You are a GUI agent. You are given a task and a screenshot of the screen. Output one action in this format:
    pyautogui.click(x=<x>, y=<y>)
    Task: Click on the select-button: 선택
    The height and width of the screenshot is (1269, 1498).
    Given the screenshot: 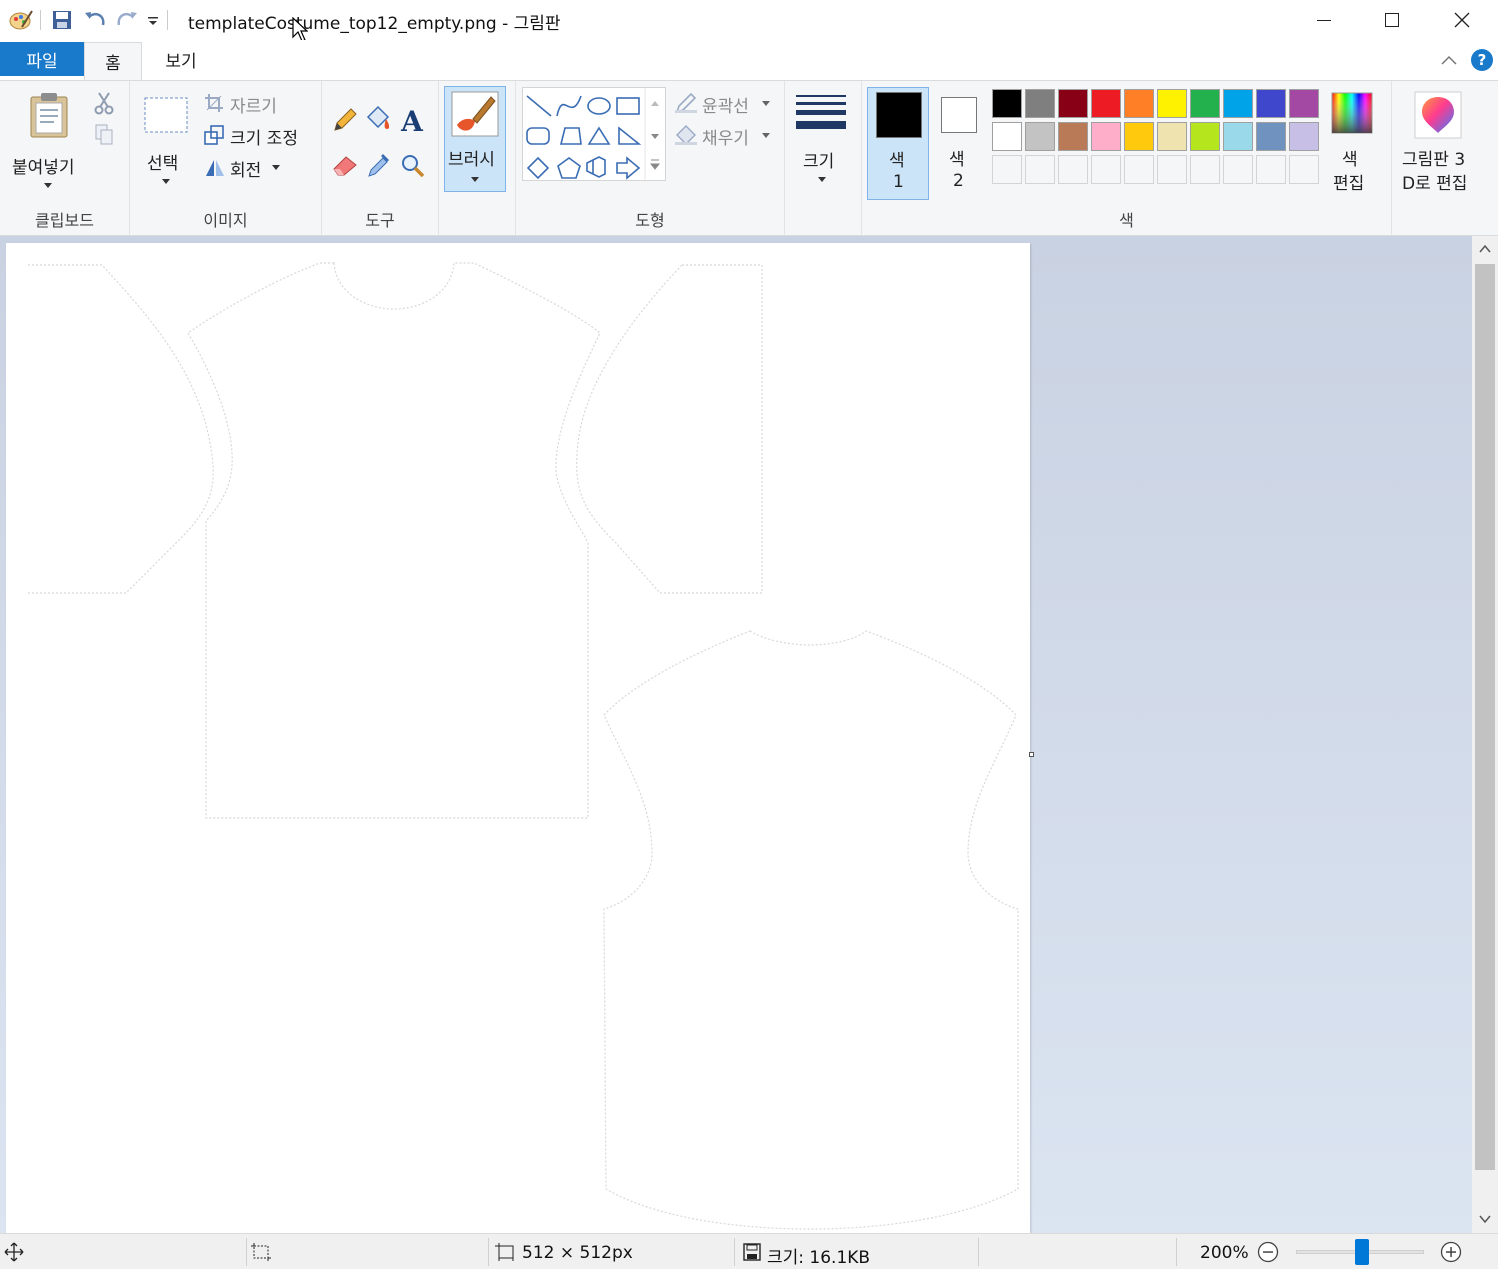 What is the action you would take?
    pyautogui.click(x=166, y=139)
    